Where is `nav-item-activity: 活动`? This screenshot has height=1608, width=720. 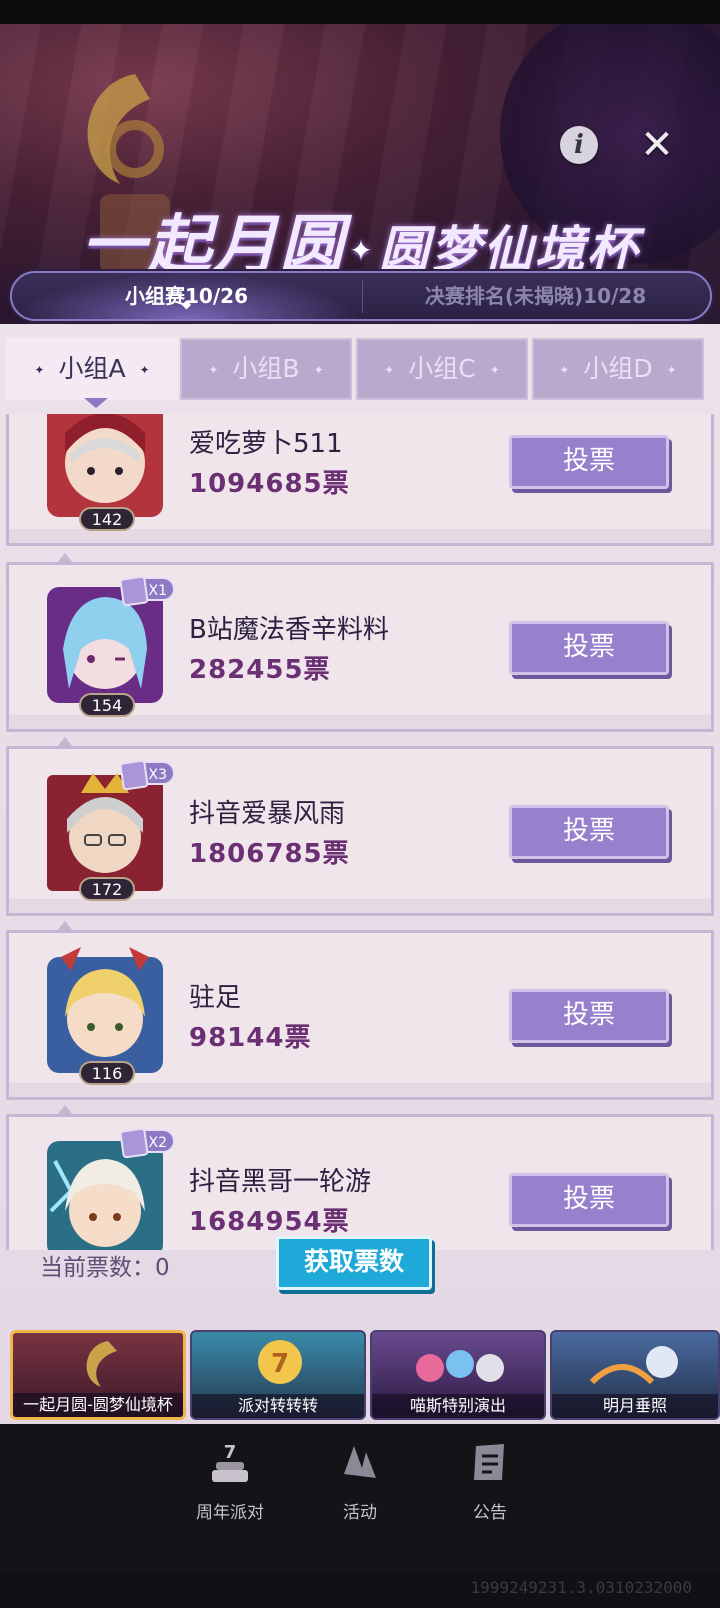 nav-item-activity: 活动 is located at coordinates (360, 1480).